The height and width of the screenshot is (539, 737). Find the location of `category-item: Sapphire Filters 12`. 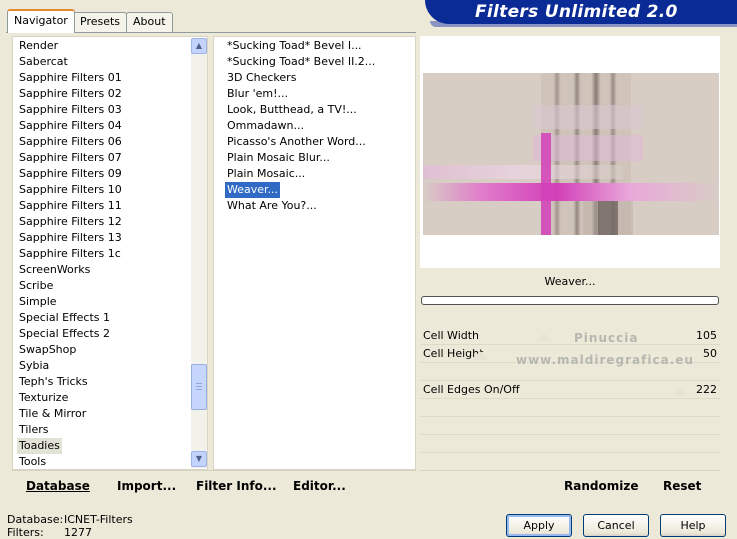

category-item: Sapphire Filters 12 is located at coordinates (70, 222).